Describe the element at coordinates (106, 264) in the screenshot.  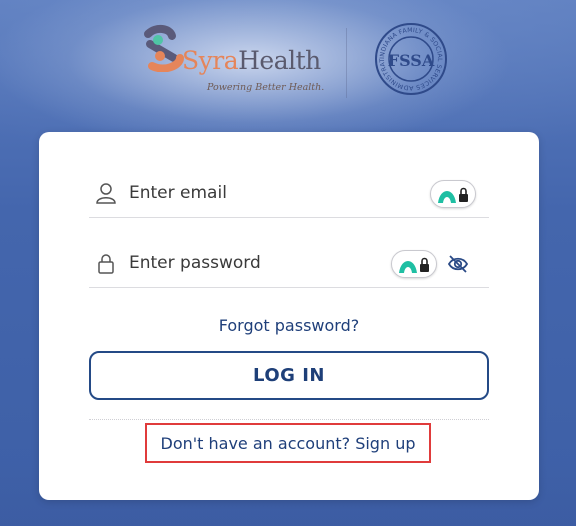
I see `lock-icon` at that location.